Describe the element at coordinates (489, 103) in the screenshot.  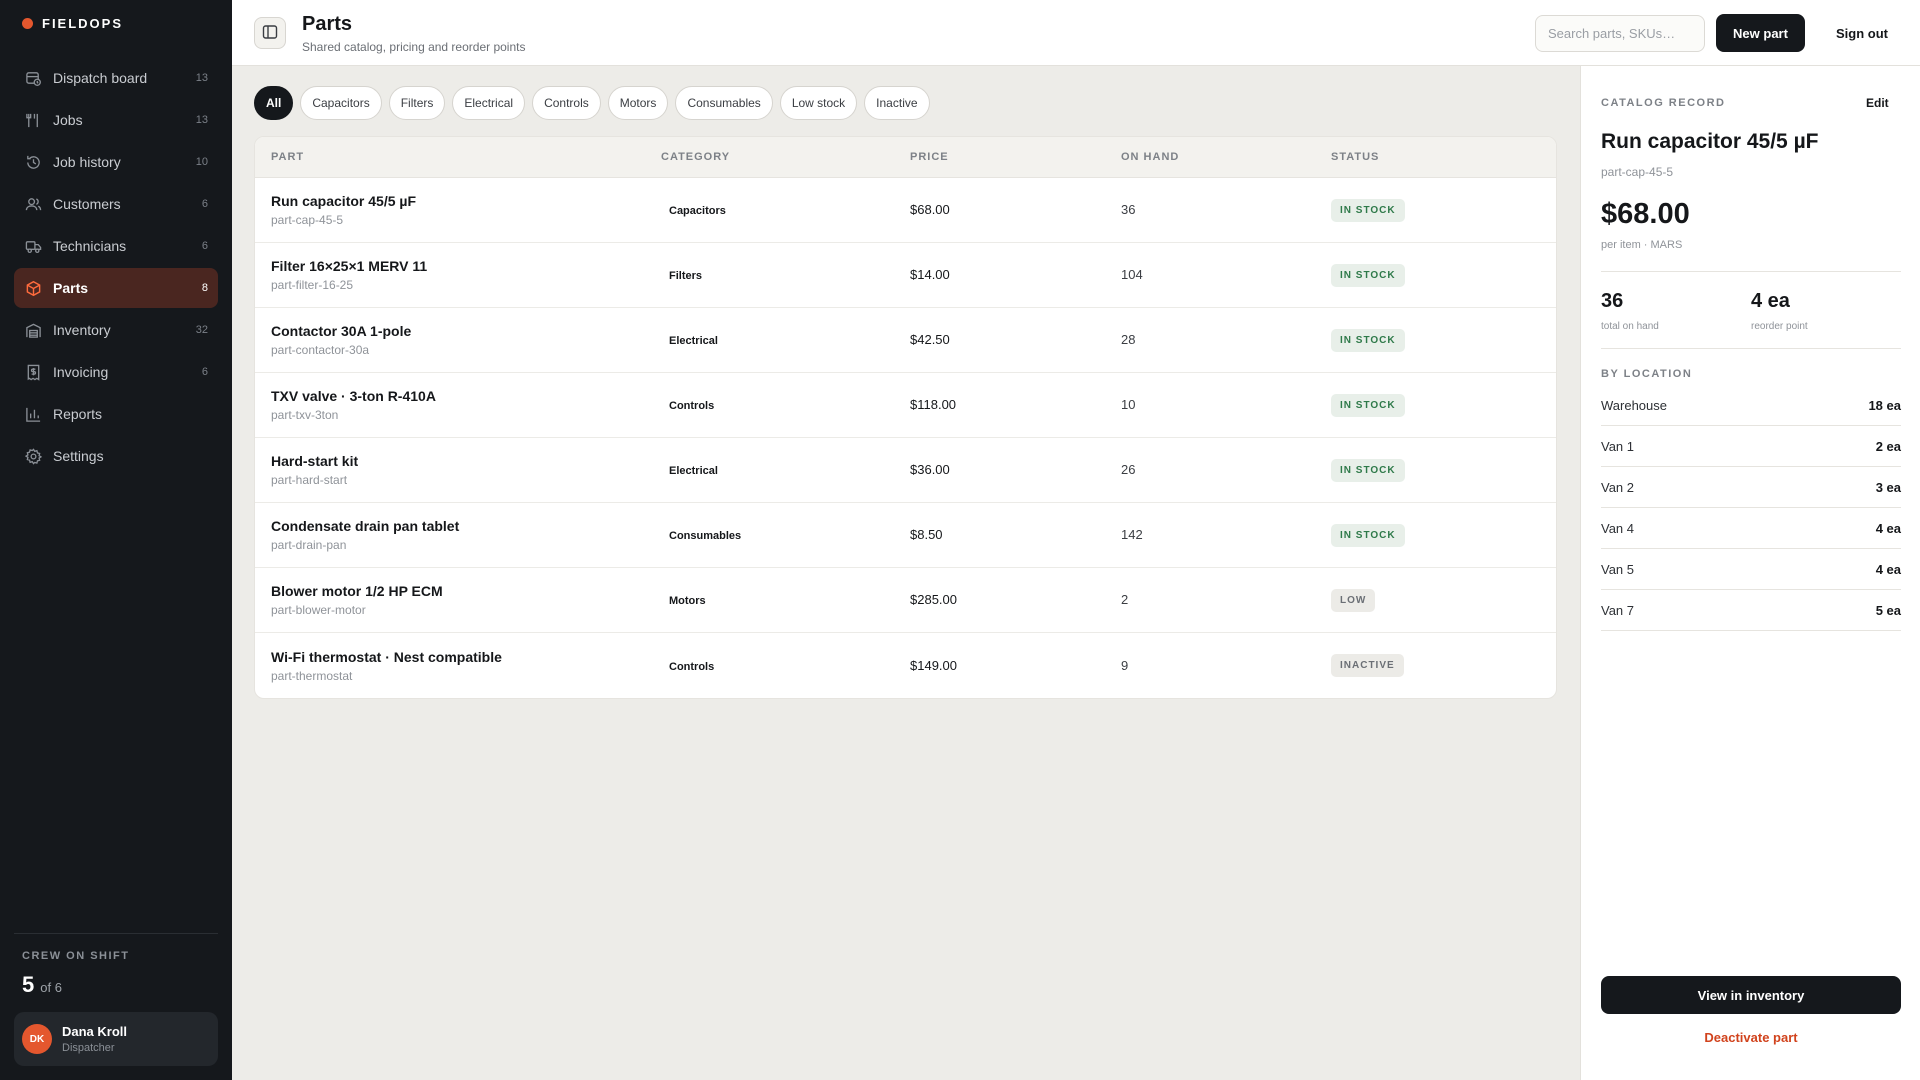
I see `filter-chip-electrical: Electrical` at that location.